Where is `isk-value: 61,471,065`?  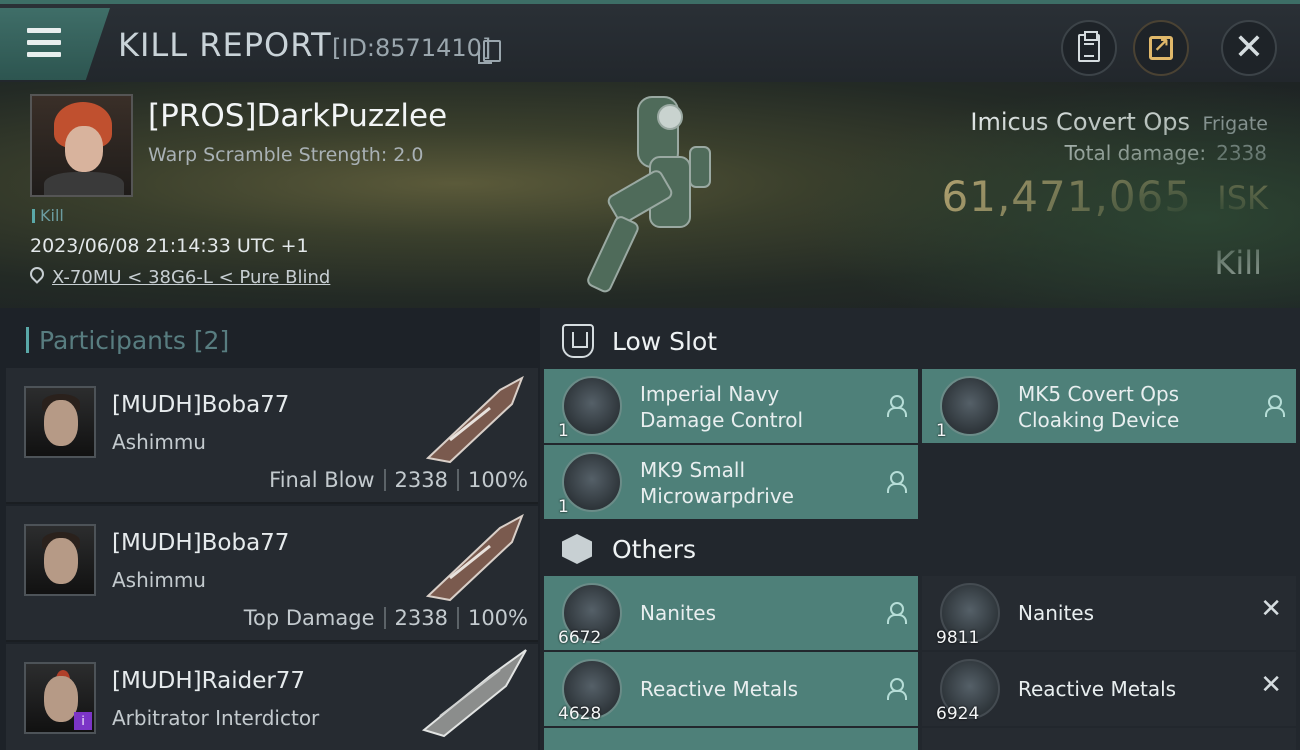 isk-value: 61,471,065 is located at coordinates (1066, 196).